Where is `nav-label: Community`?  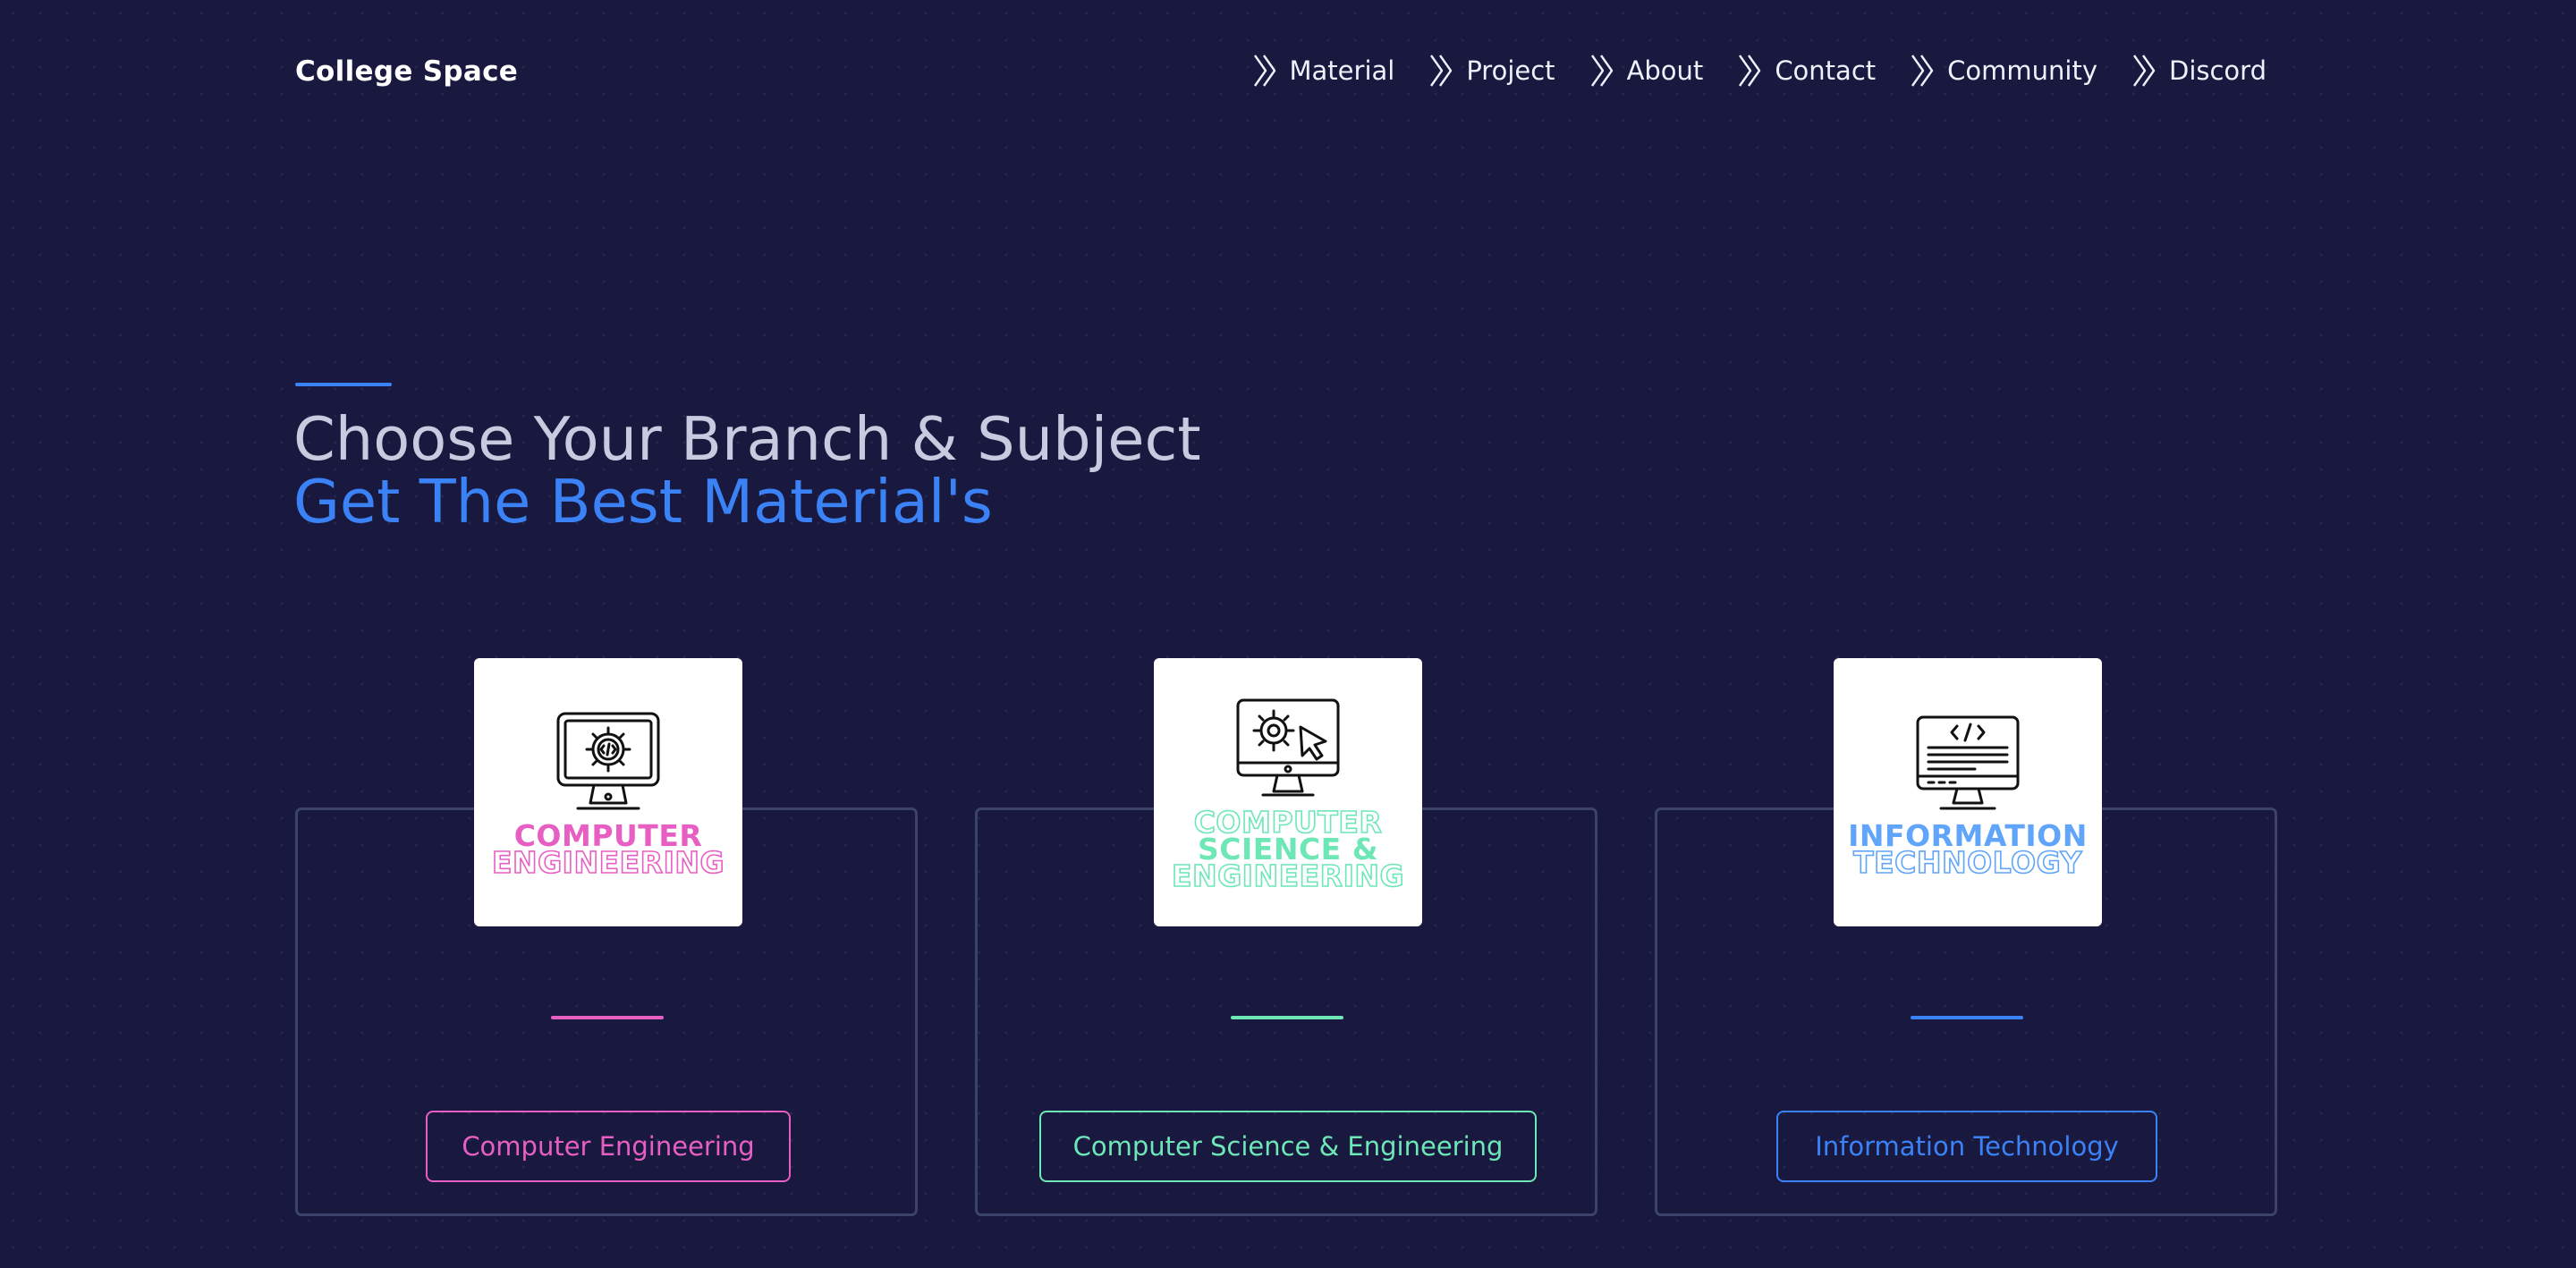 nav-label: Community is located at coordinates (2022, 70).